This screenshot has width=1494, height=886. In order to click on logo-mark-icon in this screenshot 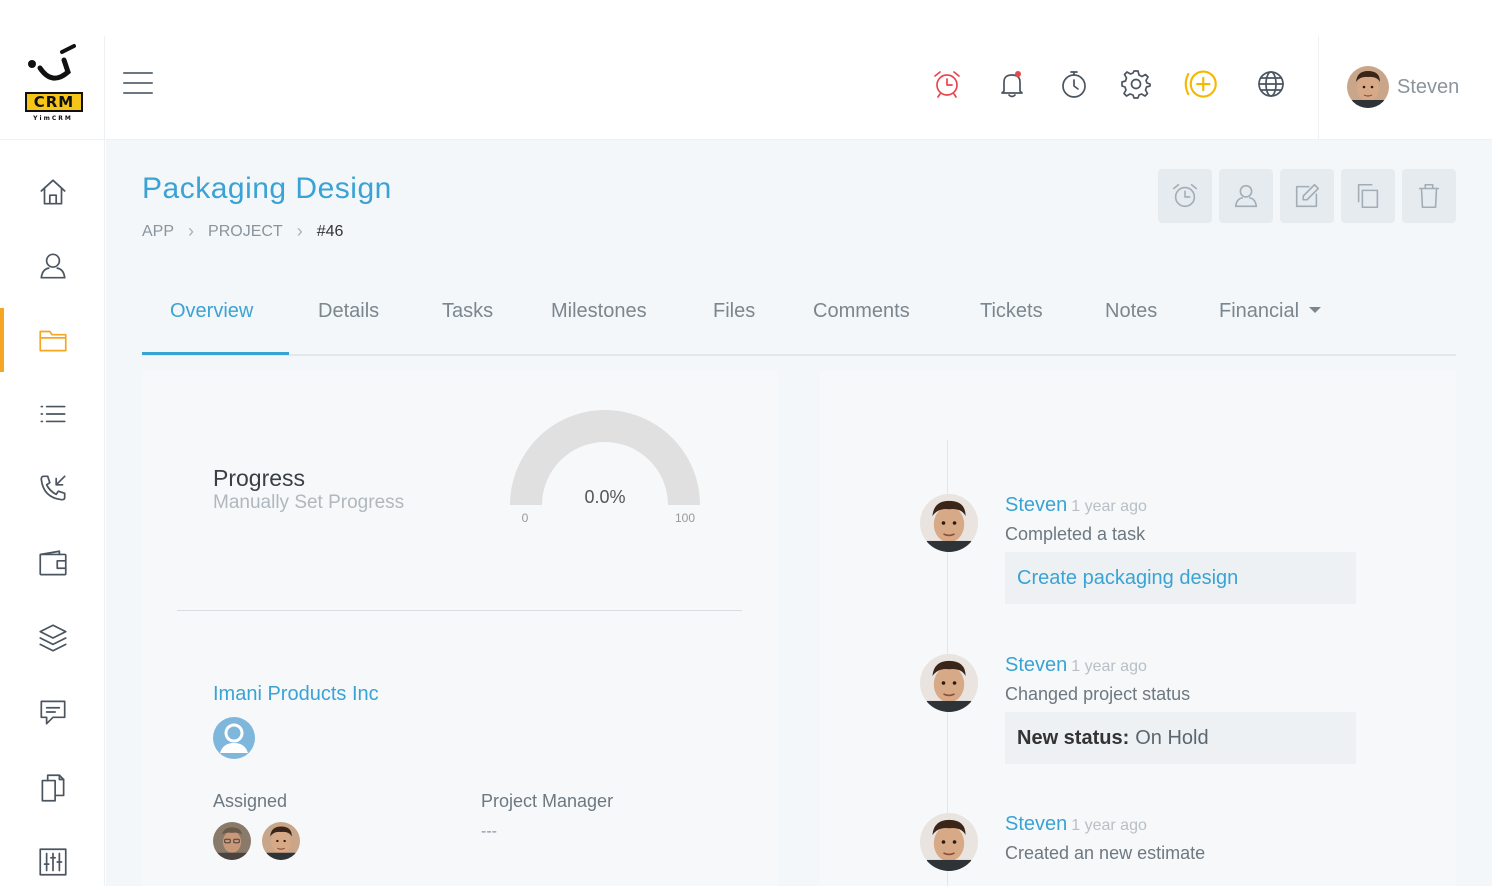, I will do `click(52, 62)`.